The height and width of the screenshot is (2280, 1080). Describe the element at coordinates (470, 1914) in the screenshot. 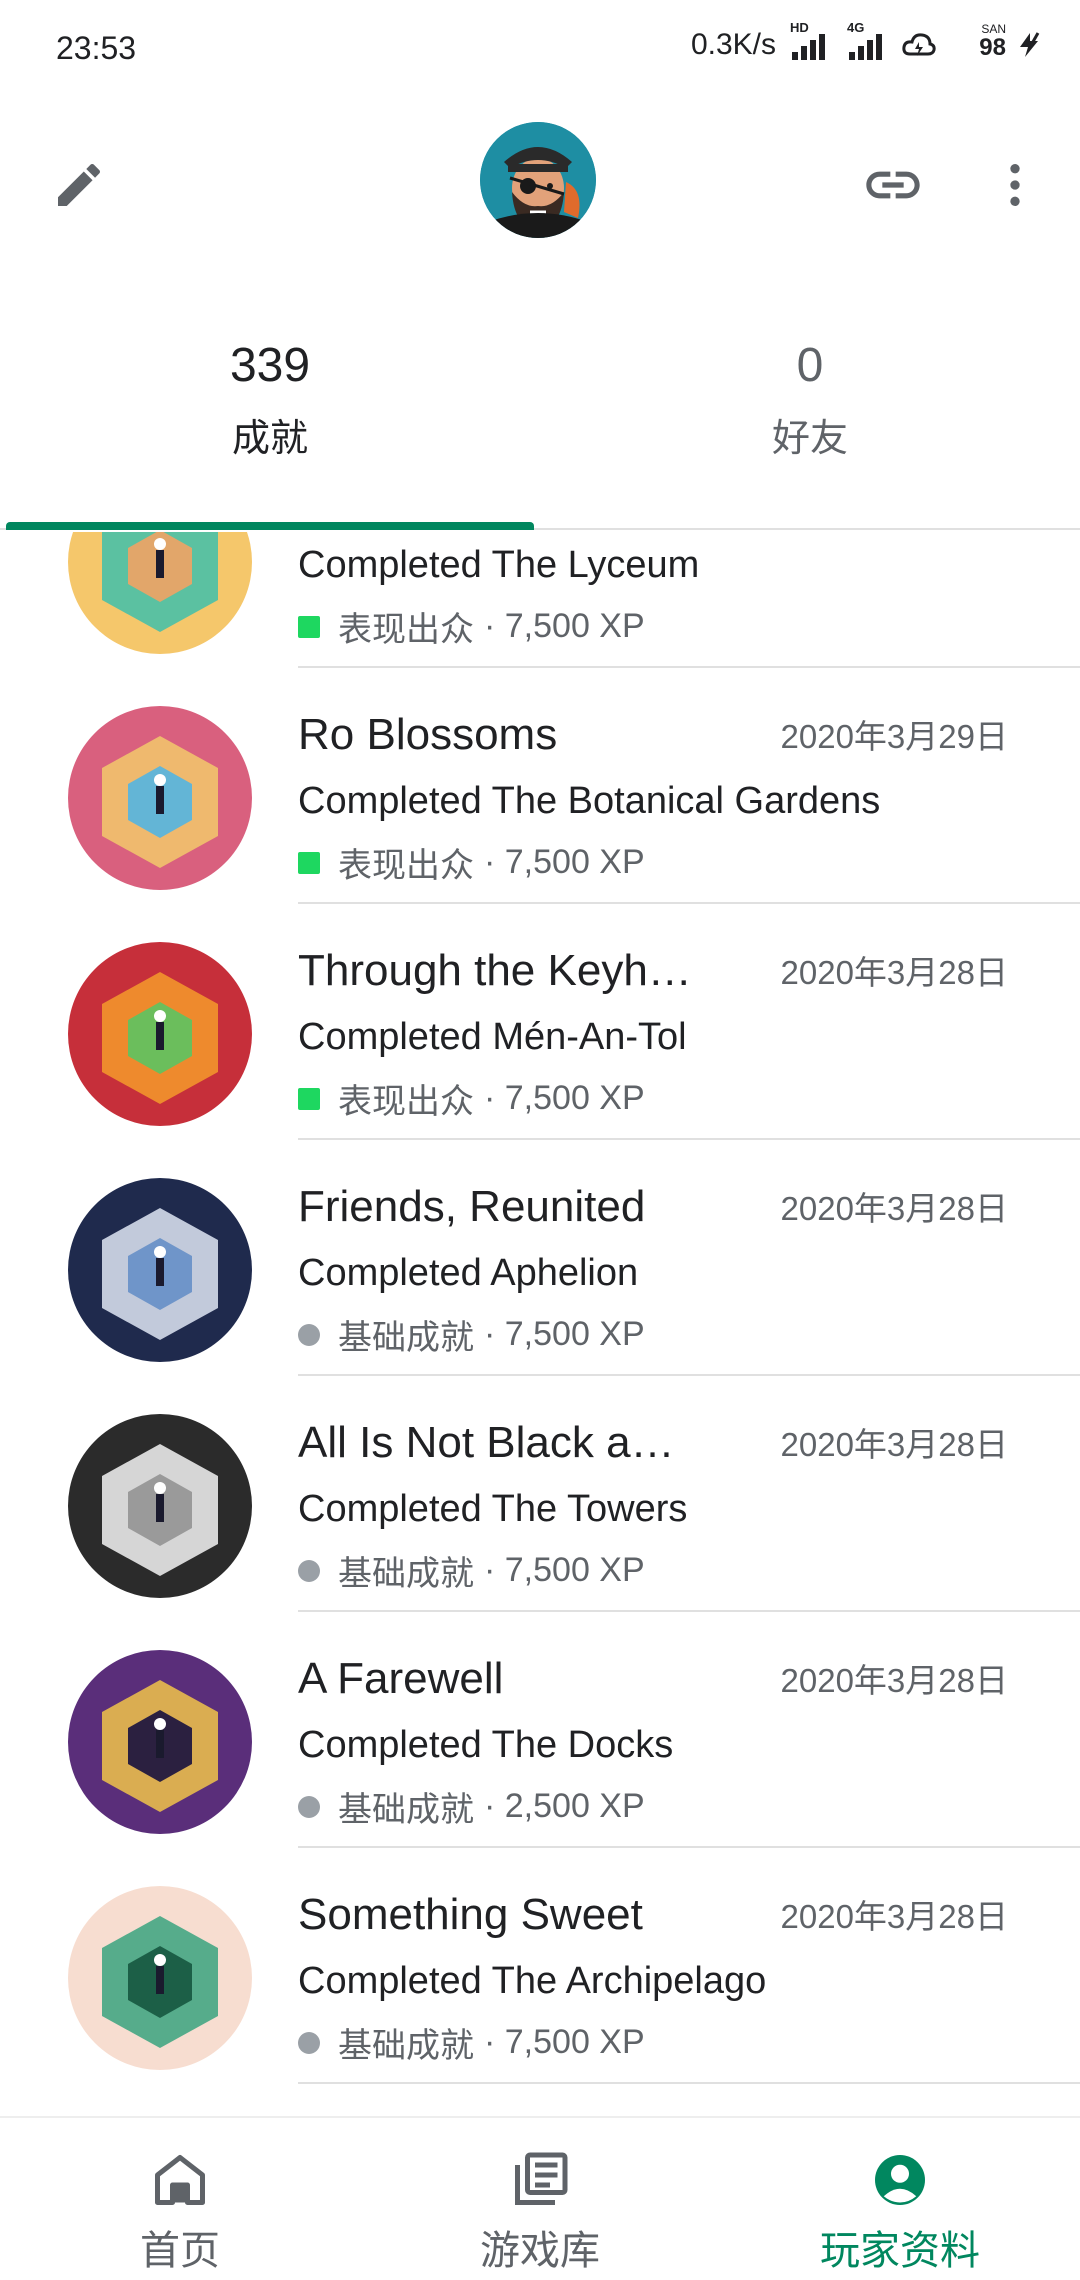

I see `achievement-title: Something Sweet` at that location.